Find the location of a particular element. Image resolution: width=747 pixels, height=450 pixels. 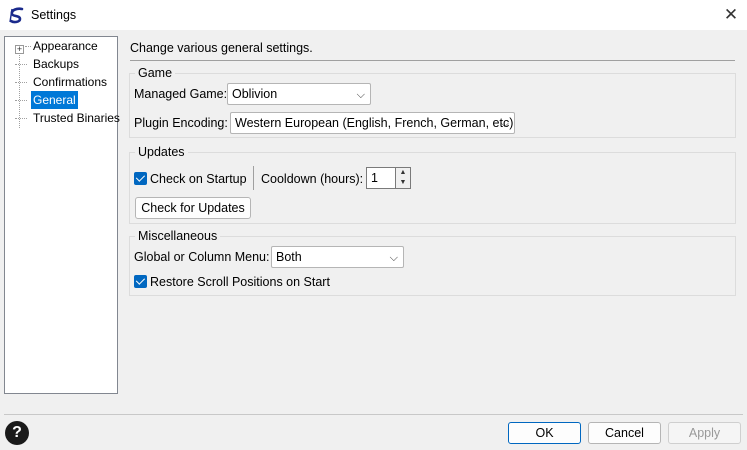

updates-group-title: Updates is located at coordinates (161, 152).